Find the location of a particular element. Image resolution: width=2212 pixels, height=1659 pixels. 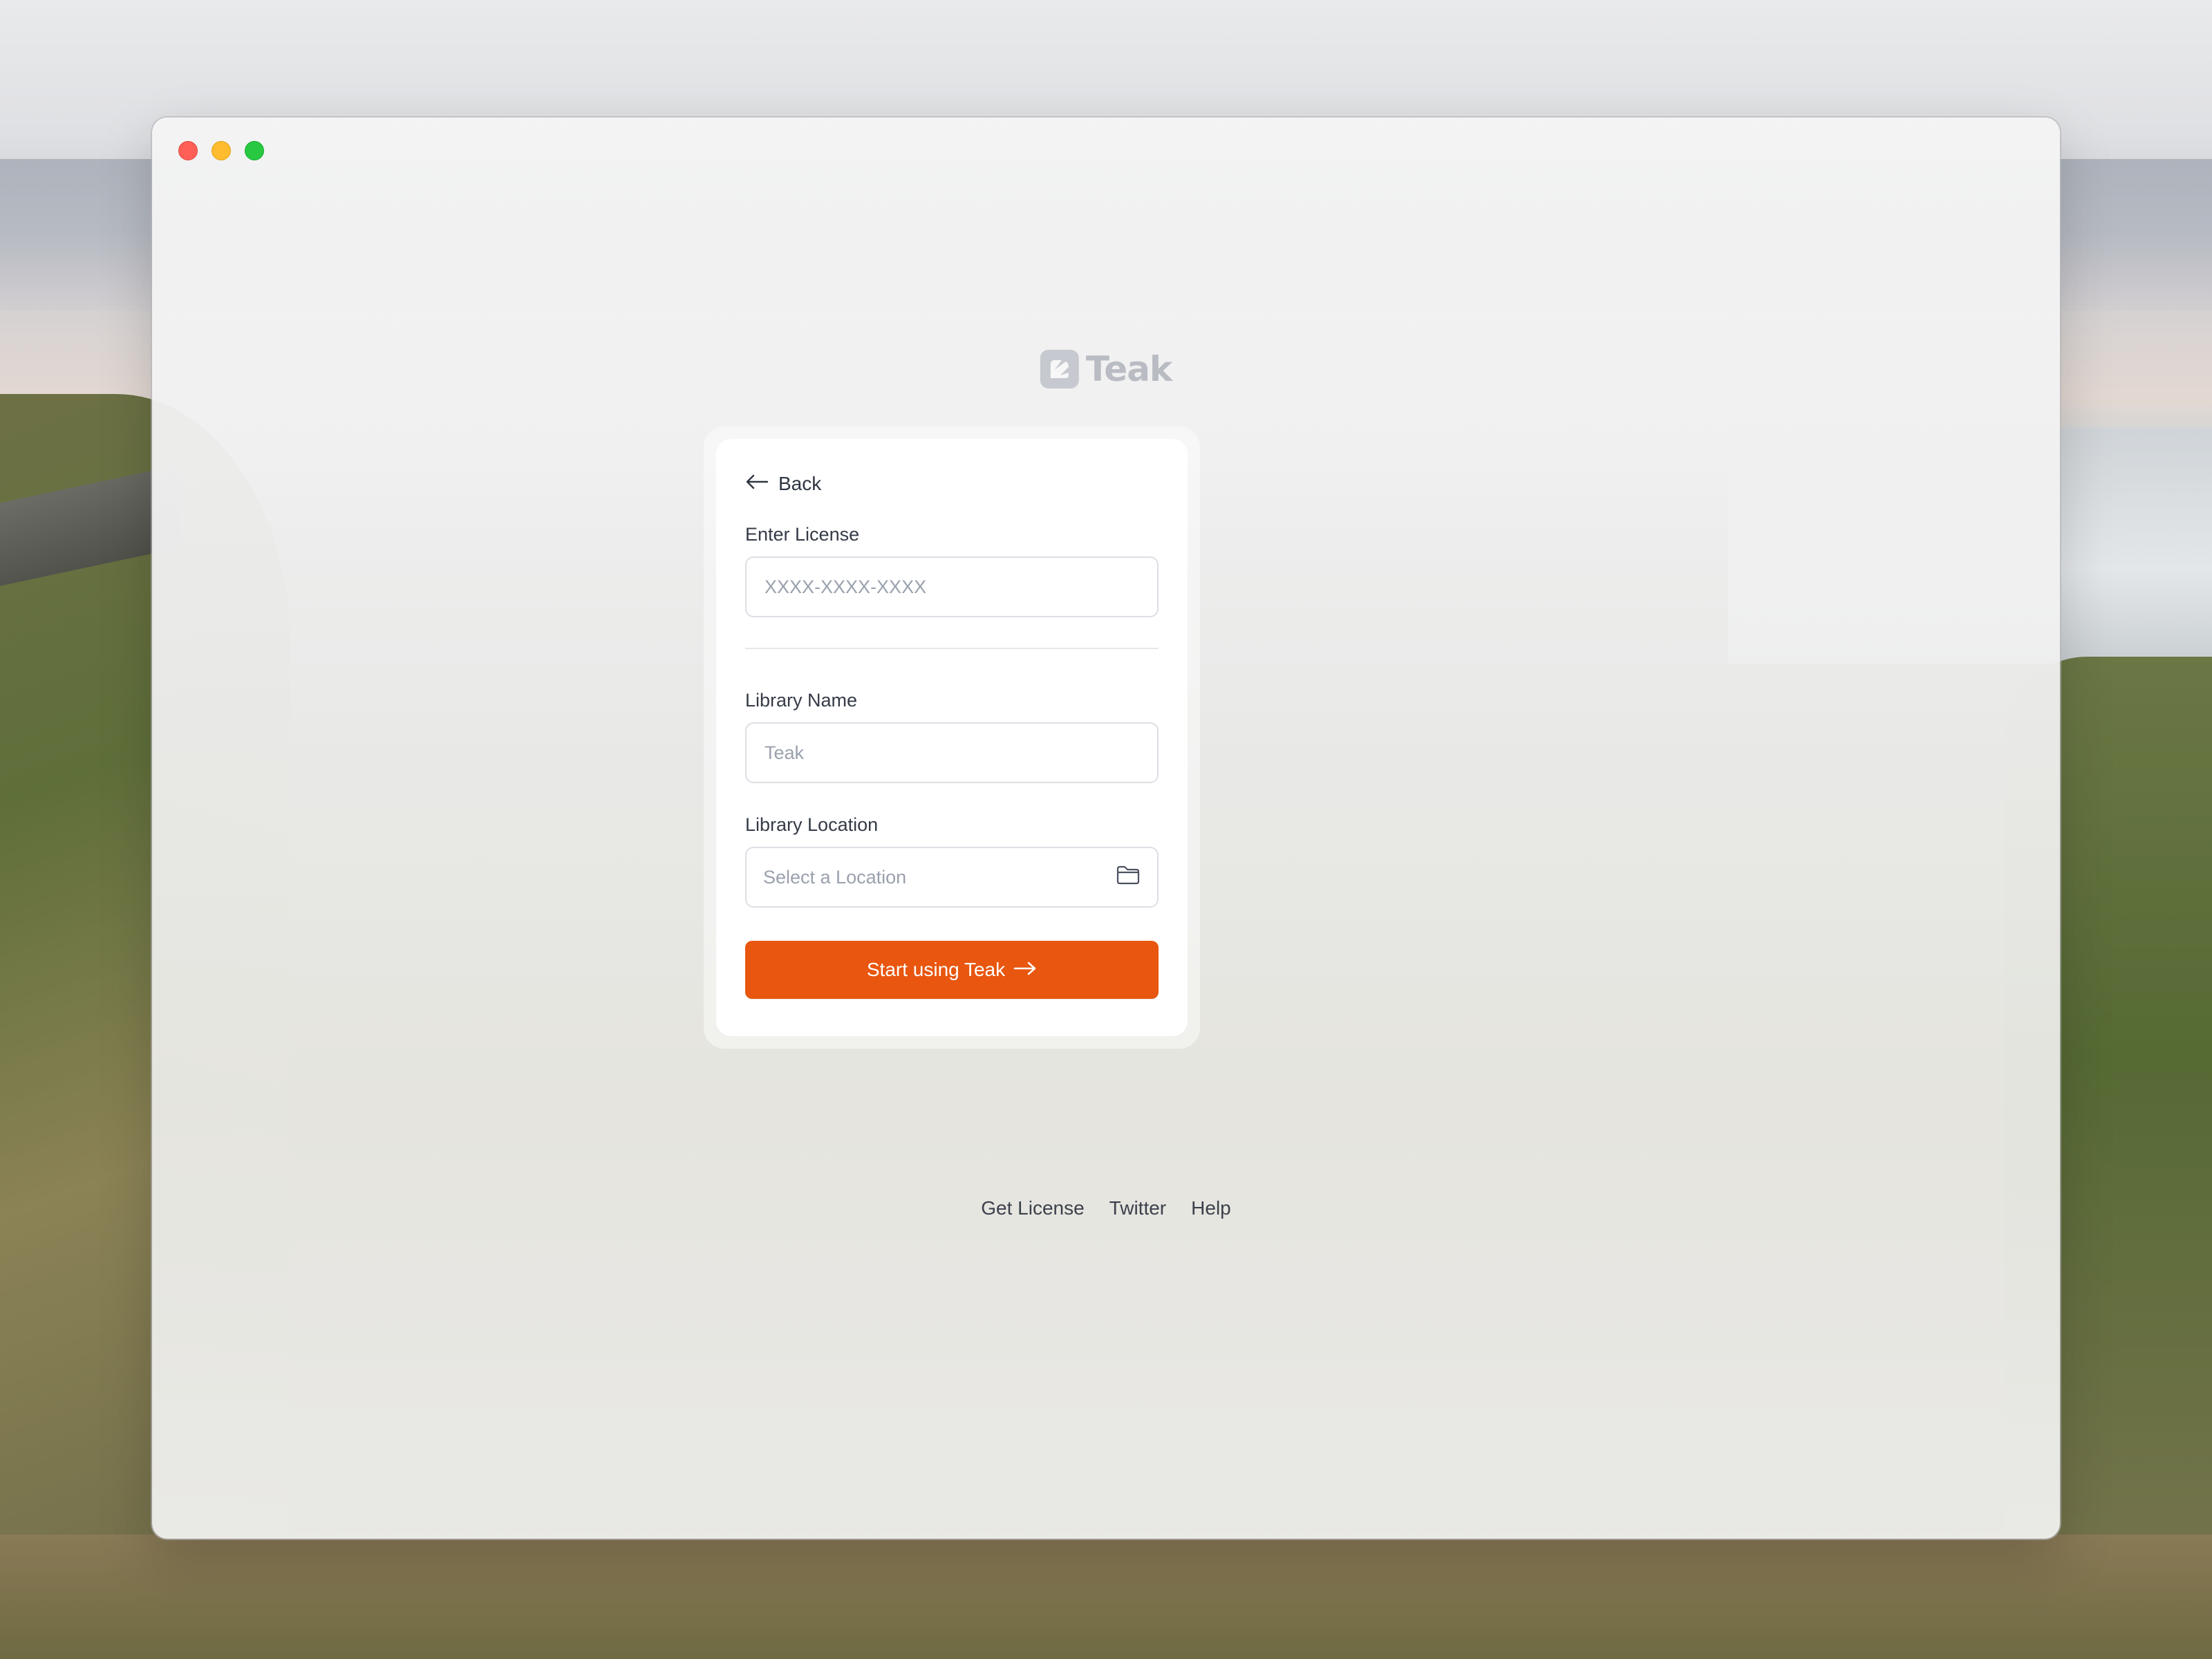

license-field is located at coordinates (952, 586).